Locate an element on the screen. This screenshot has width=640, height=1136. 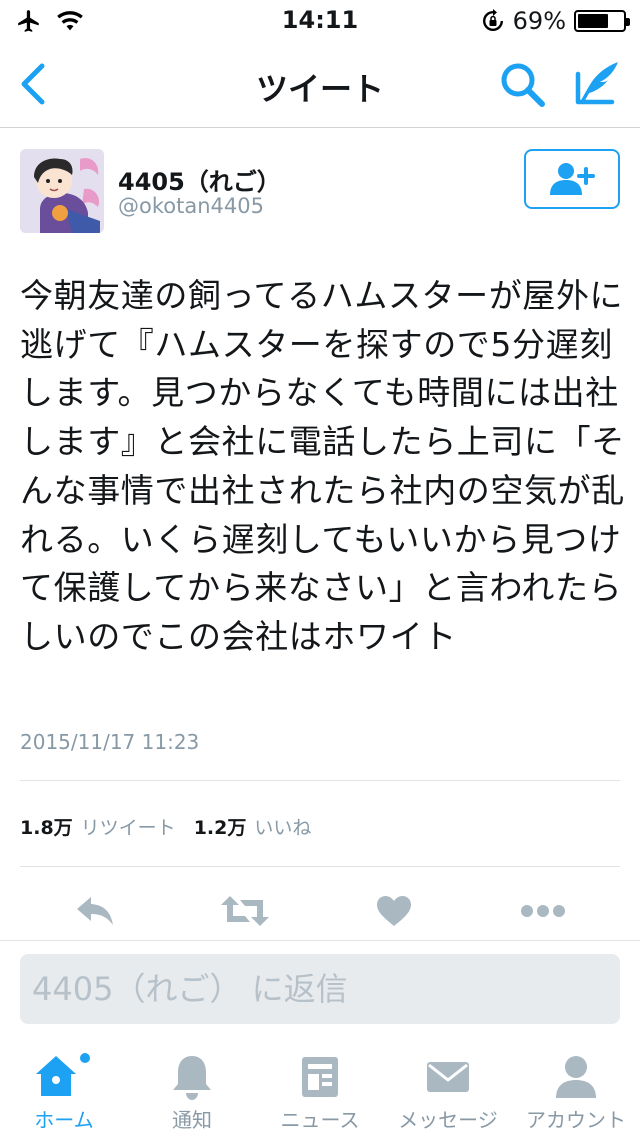
tweet-stats: 1.8万 リツイート 1.2万 いいね is located at coordinates (174, 826).